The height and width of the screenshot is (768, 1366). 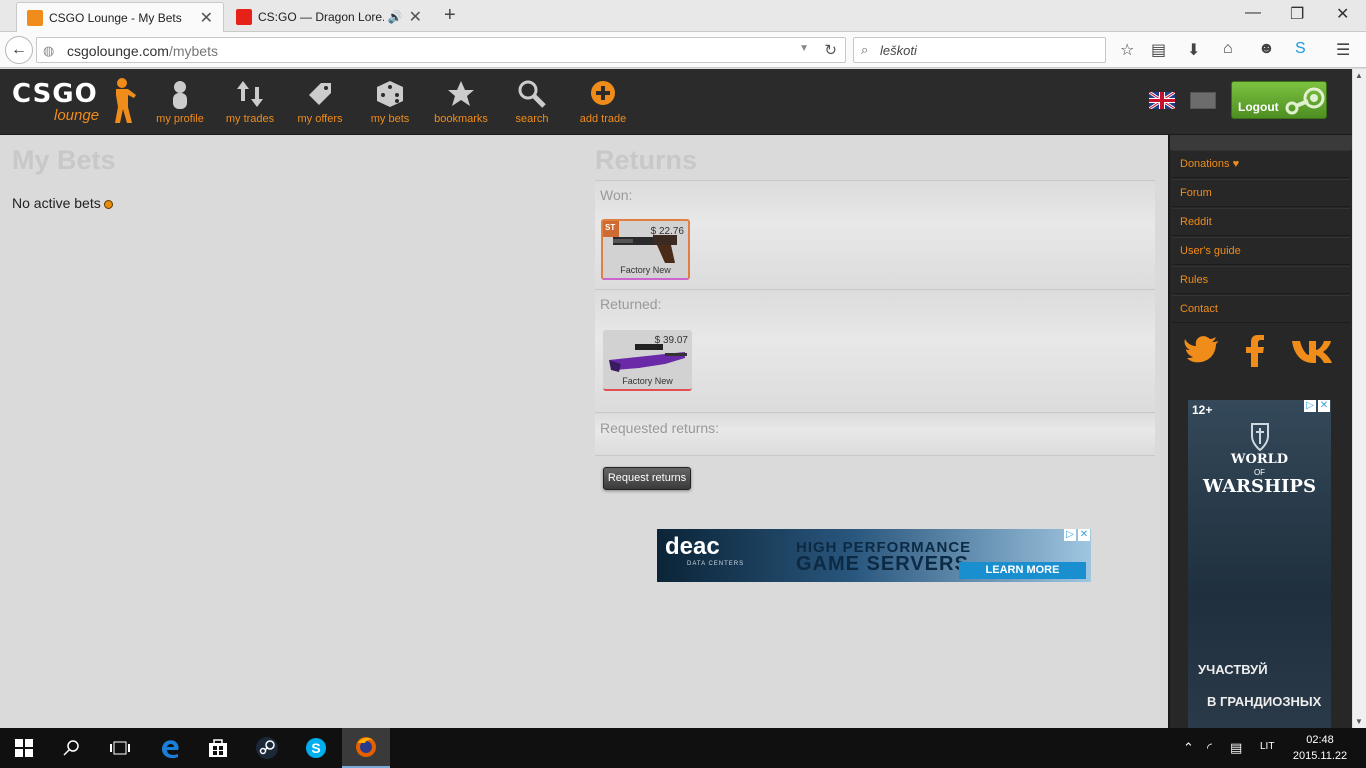 I want to click on nav-my-bets: my bets, so click(x=390, y=102).